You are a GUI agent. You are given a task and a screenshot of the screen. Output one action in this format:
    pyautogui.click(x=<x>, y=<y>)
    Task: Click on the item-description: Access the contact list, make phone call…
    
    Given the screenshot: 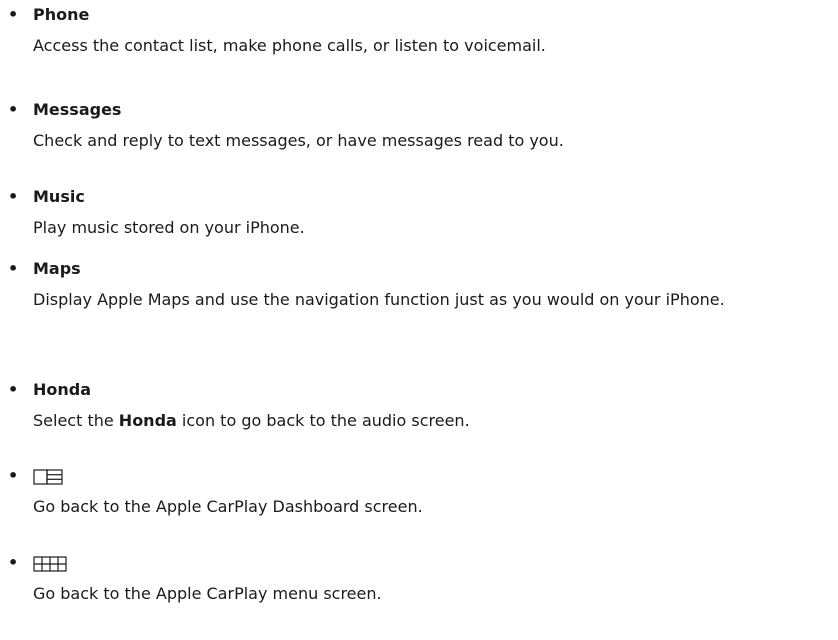 What is the action you would take?
    pyautogui.click(x=289, y=45)
    